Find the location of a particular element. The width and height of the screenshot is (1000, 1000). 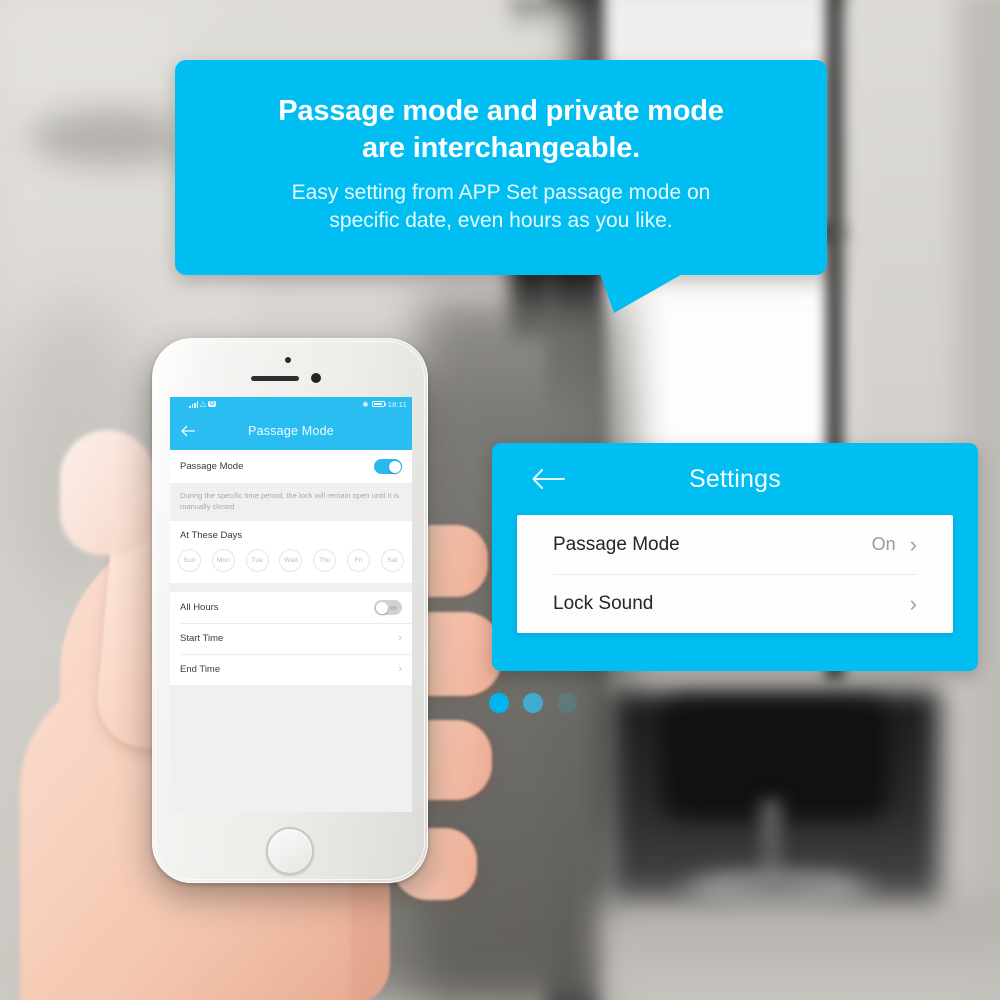

wifi-icon: △ is located at coordinates (203, 403).